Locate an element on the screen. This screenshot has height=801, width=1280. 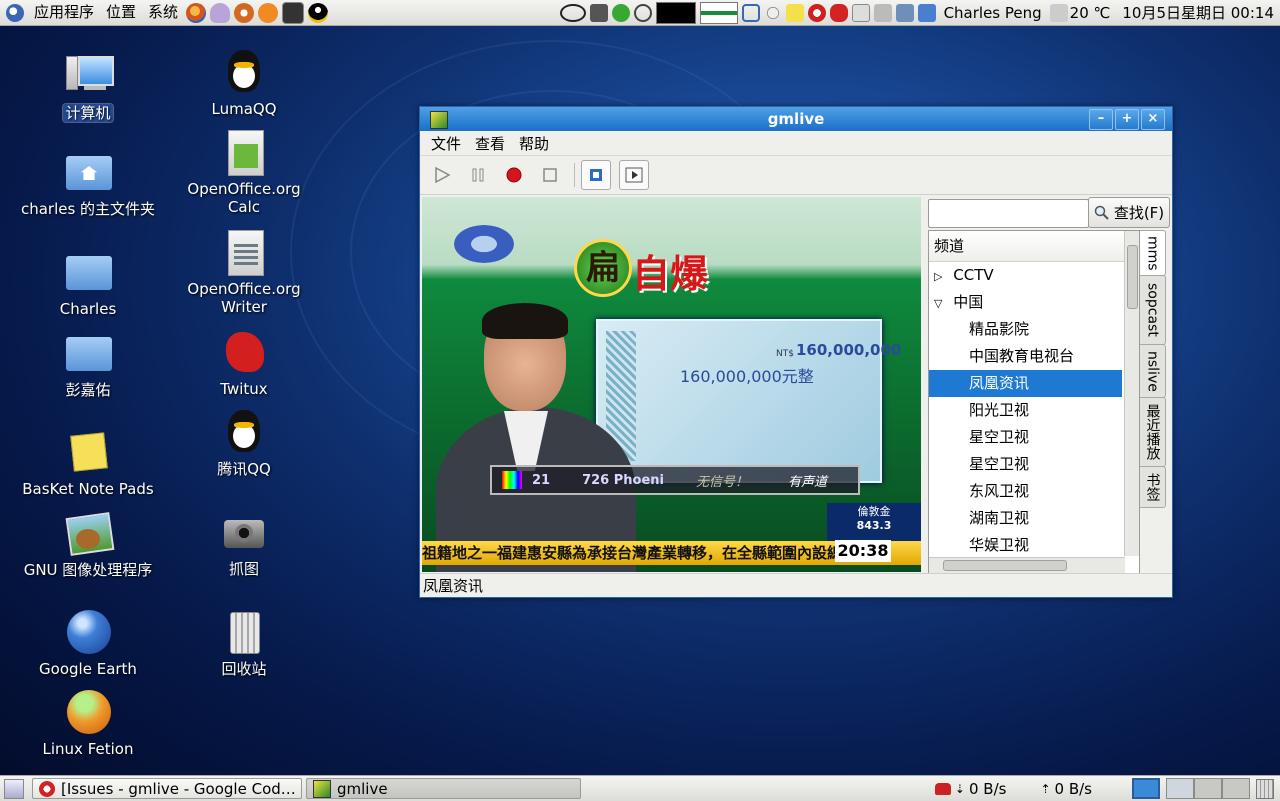
desktop-icon-pengjiayou: 彭嘉佑 is located at coordinates (88, 365).